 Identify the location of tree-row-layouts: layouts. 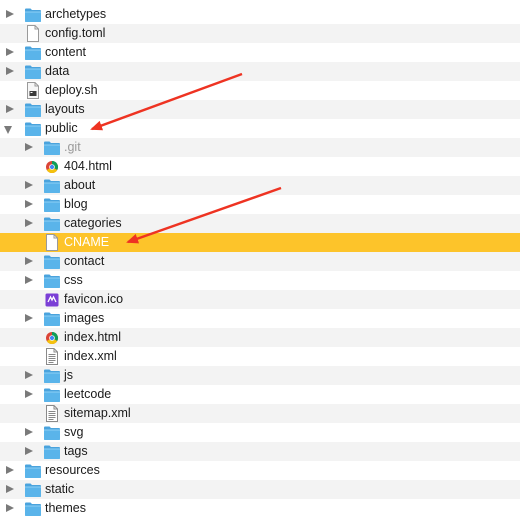
(260, 109).